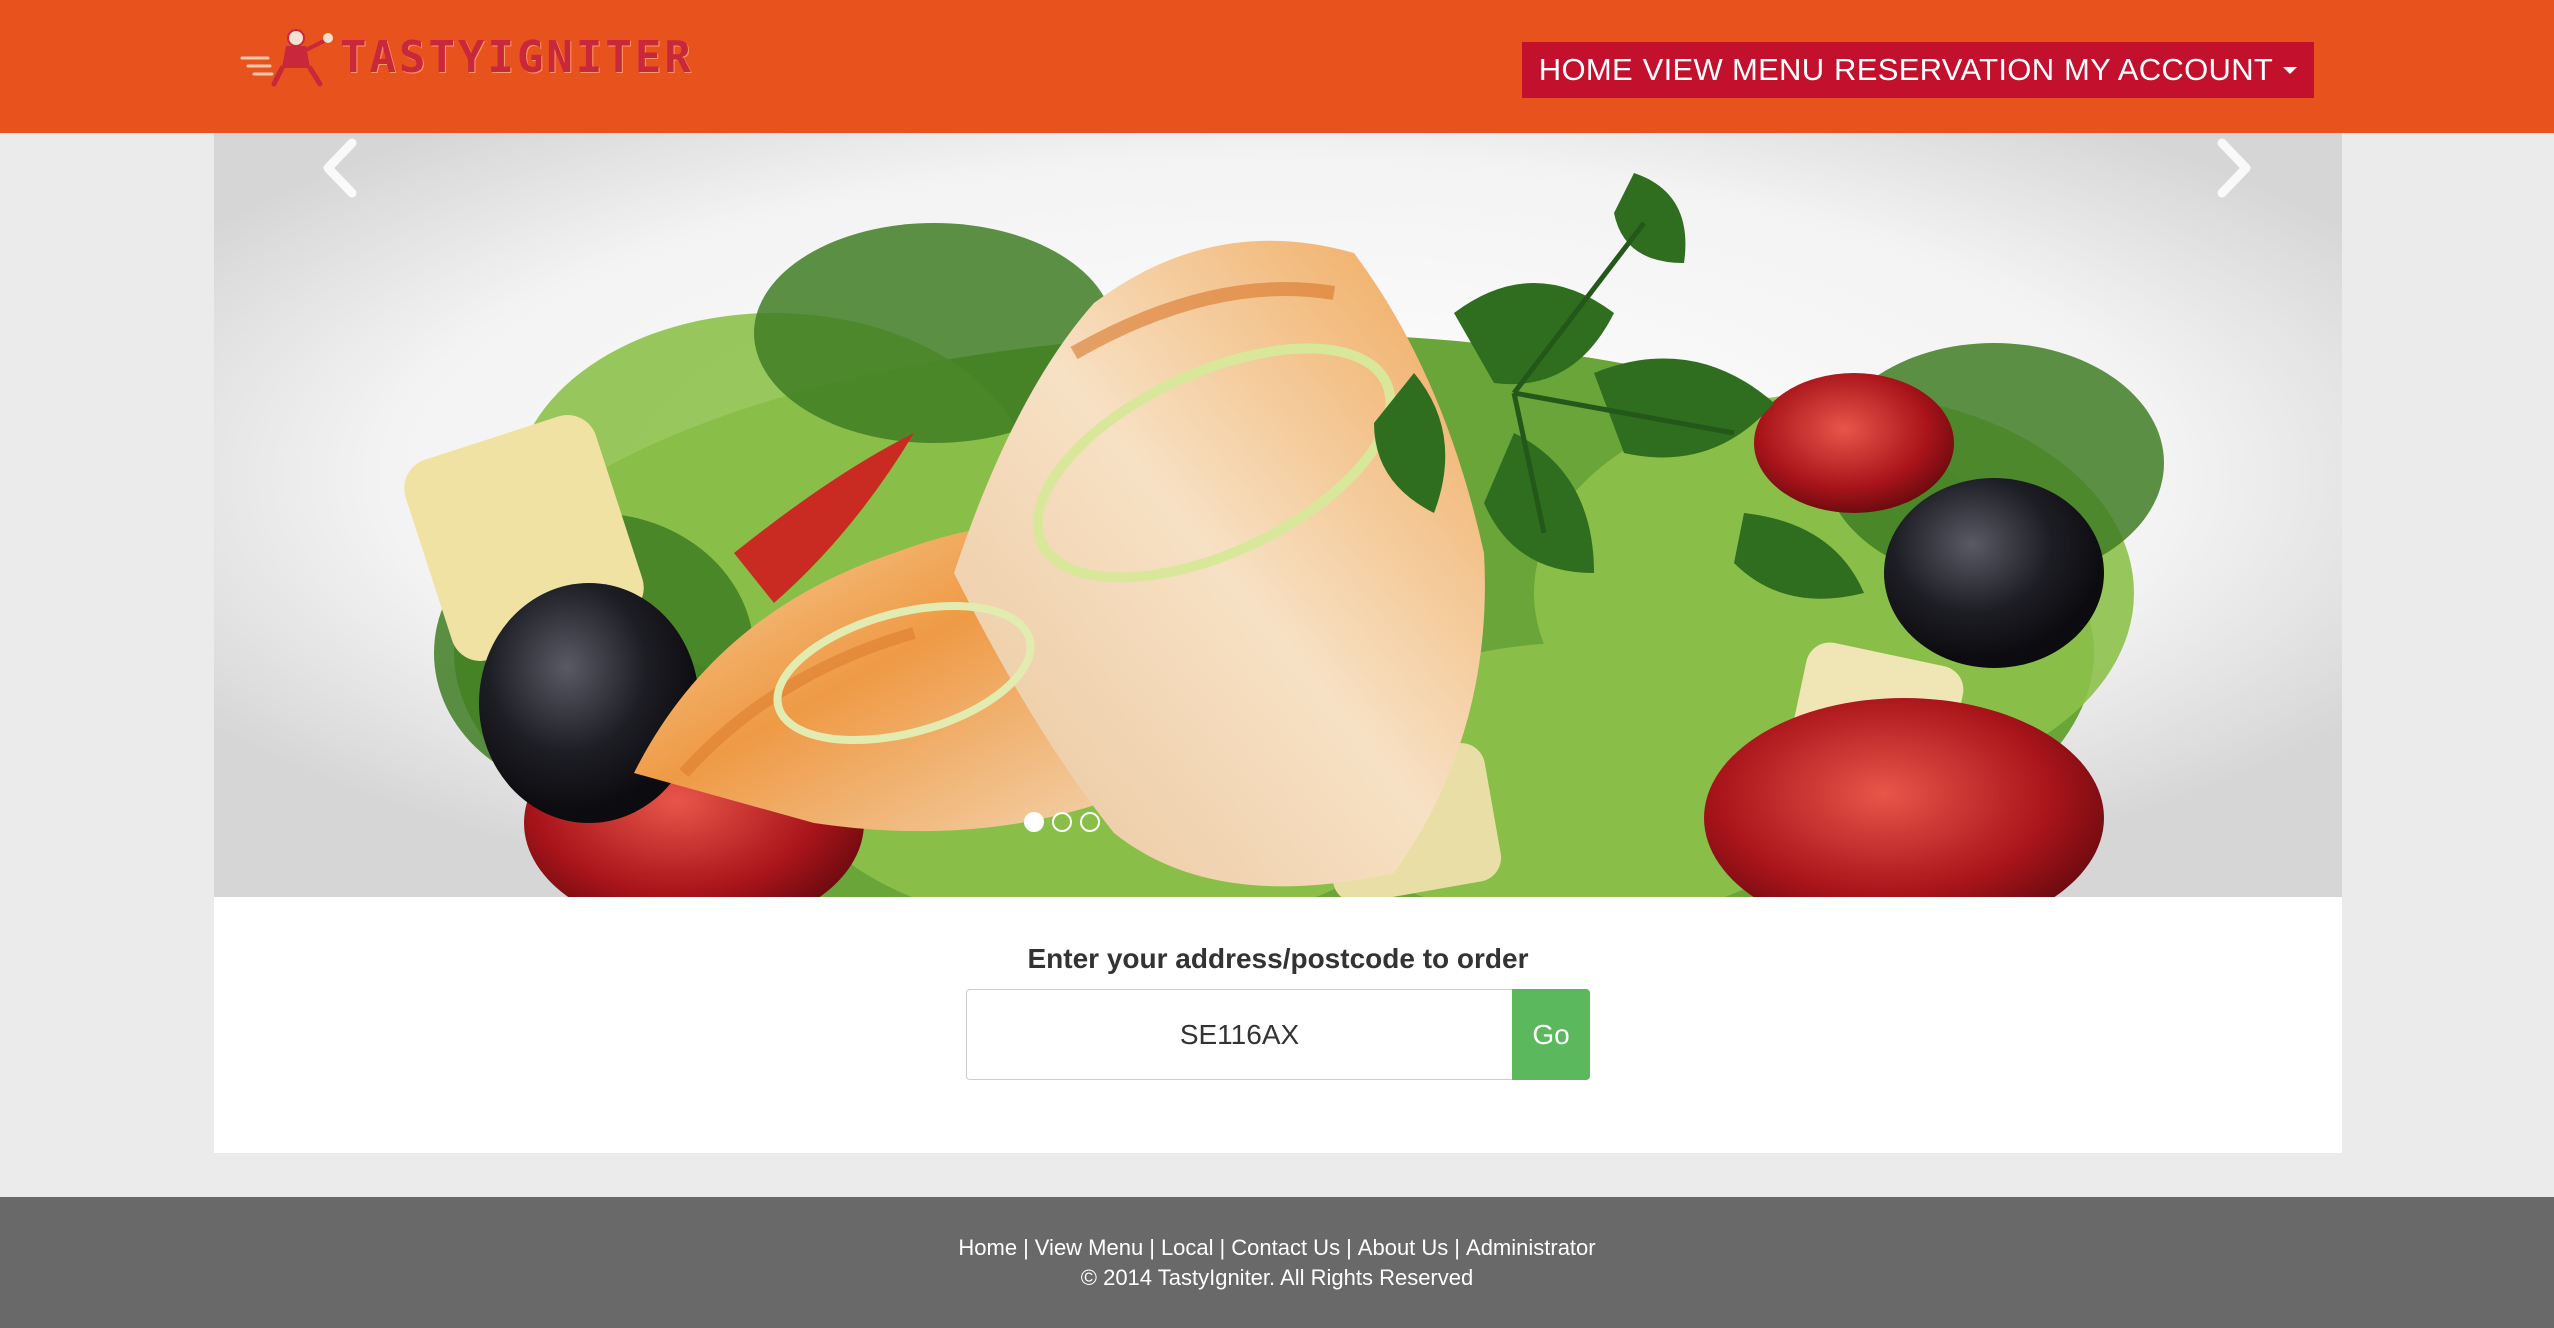  Describe the element at coordinates (1239, 1034) in the screenshot. I see `postcode-input` at that location.